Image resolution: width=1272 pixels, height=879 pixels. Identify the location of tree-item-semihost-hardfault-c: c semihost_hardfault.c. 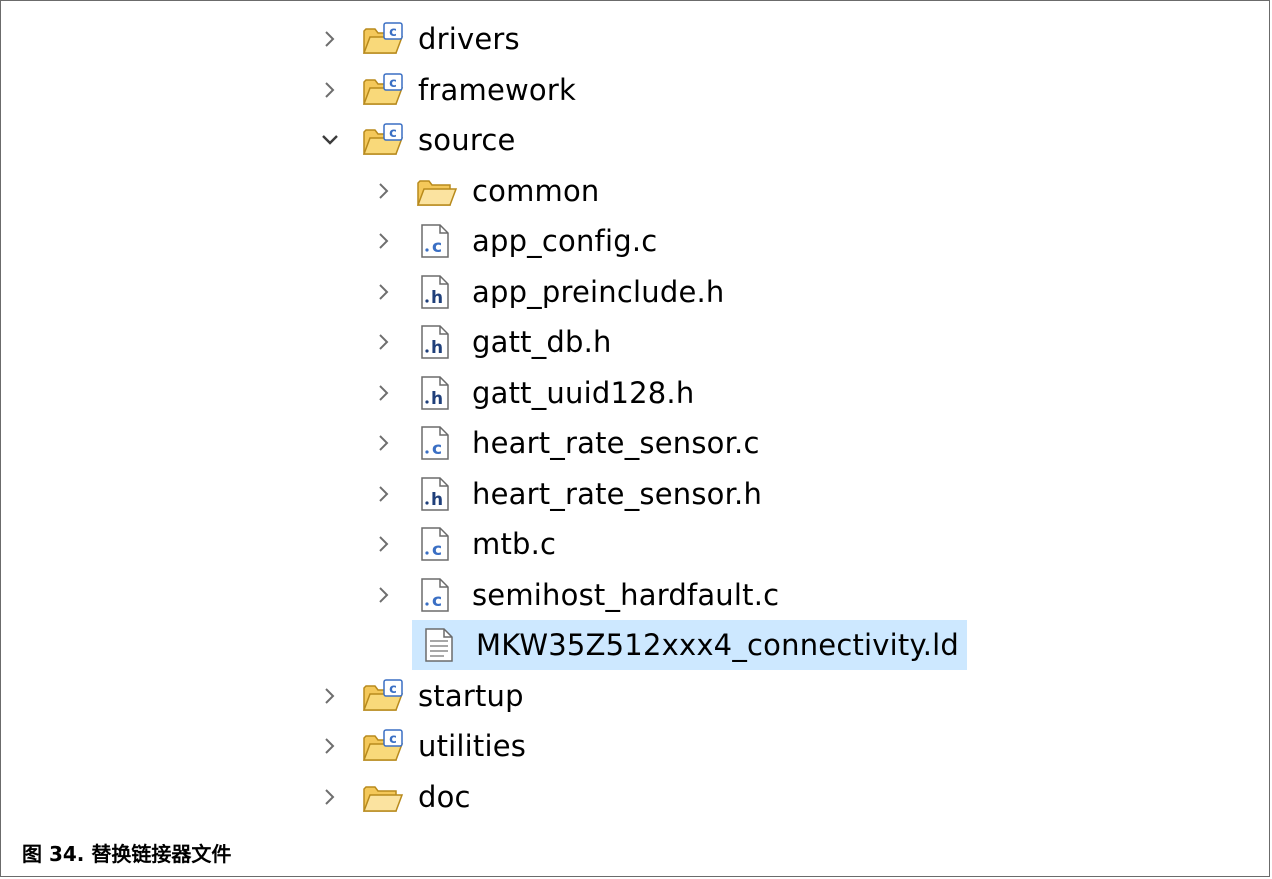
(575, 595).